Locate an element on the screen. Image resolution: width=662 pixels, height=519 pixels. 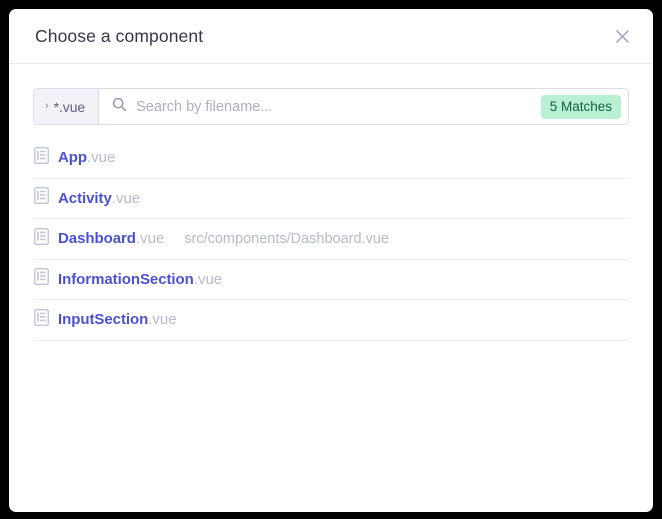
match-count-badge: 5 Matches is located at coordinates (580, 106).